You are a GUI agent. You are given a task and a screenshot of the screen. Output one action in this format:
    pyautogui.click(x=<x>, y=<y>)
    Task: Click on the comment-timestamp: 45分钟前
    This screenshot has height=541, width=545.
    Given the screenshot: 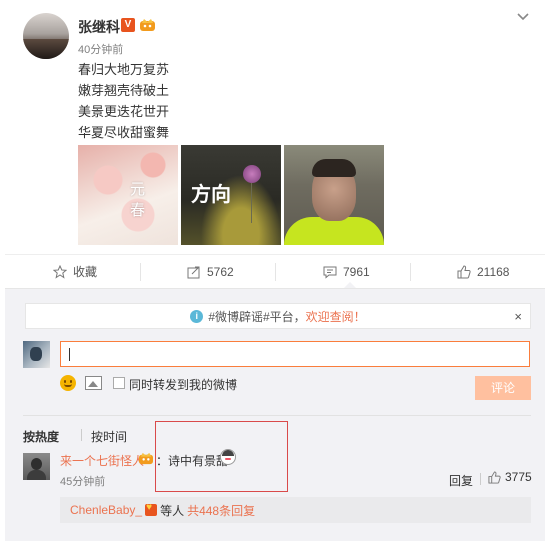 What is the action you would take?
    pyautogui.click(x=83, y=482)
    